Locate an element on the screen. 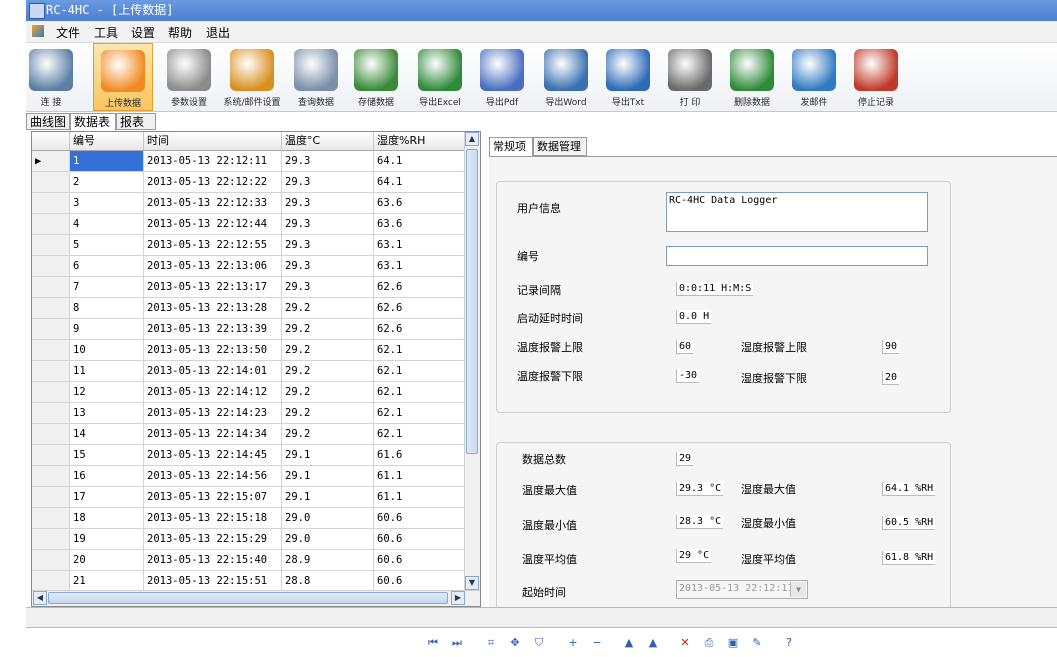  table-cell: 2013-05-13 22:15:51 is located at coordinates (213, 581).